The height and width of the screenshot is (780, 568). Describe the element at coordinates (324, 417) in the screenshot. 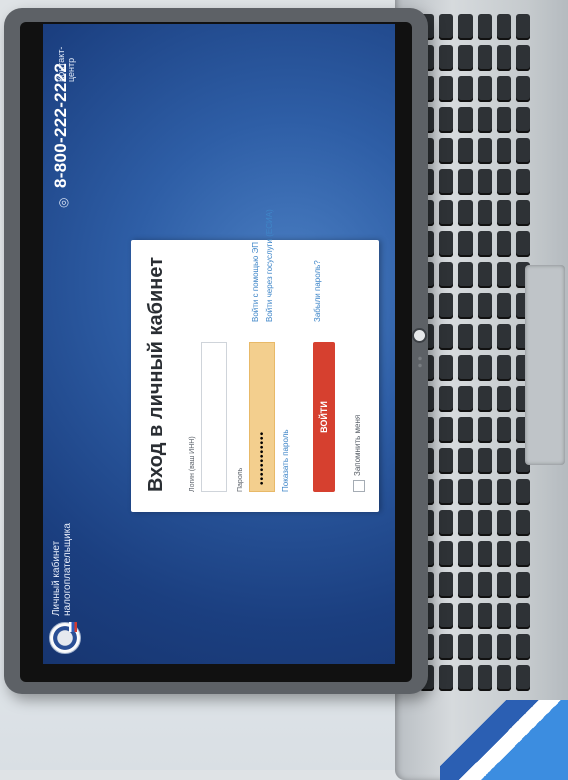

I see `login-button: ВОЙТИ` at that location.